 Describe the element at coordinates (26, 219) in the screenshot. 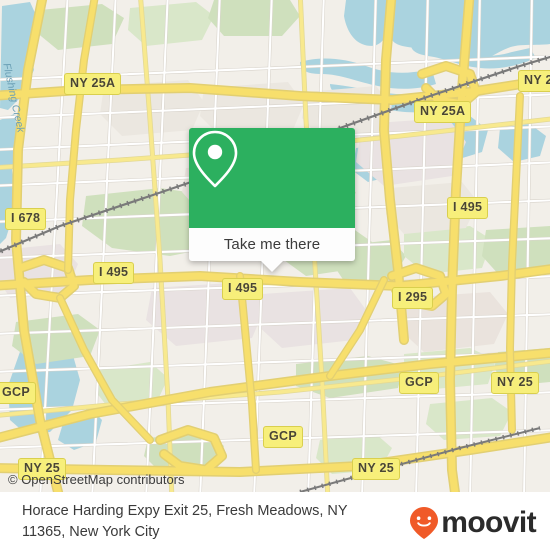

I see `road-shield-label: I 678` at that location.